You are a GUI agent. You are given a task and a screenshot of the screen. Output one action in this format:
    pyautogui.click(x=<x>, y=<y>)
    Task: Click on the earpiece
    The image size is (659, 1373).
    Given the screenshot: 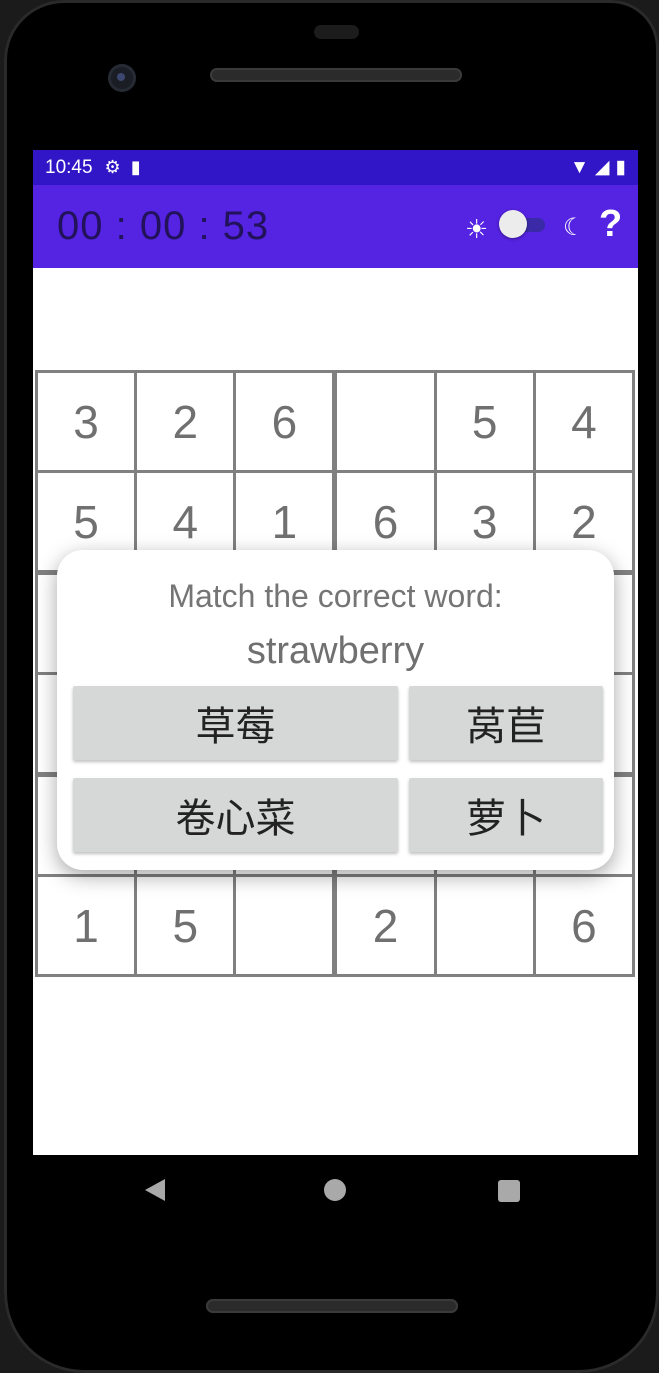 What is the action you would take?
    pyautogui.click(x=336, y=32)
    